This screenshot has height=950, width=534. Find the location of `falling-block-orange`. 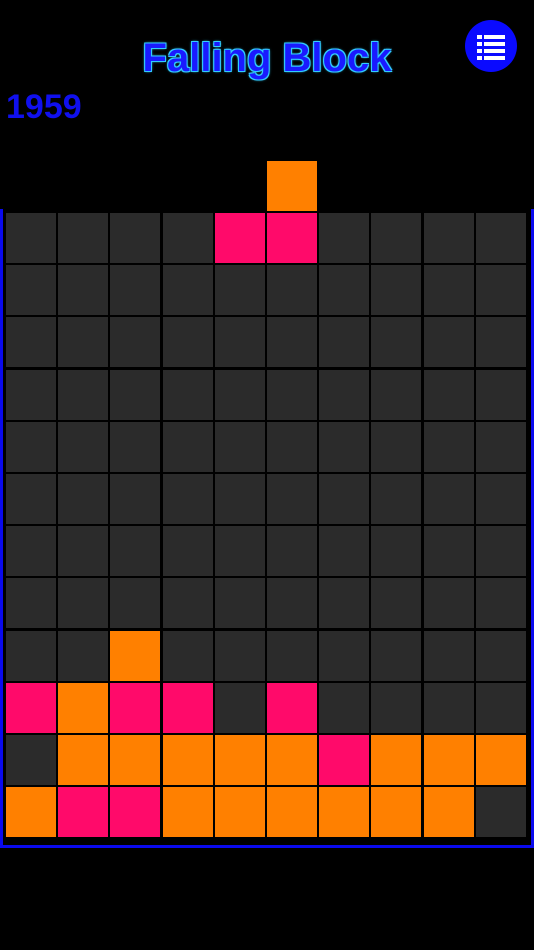

falling-block-orange is located at coordinates (292, 186).